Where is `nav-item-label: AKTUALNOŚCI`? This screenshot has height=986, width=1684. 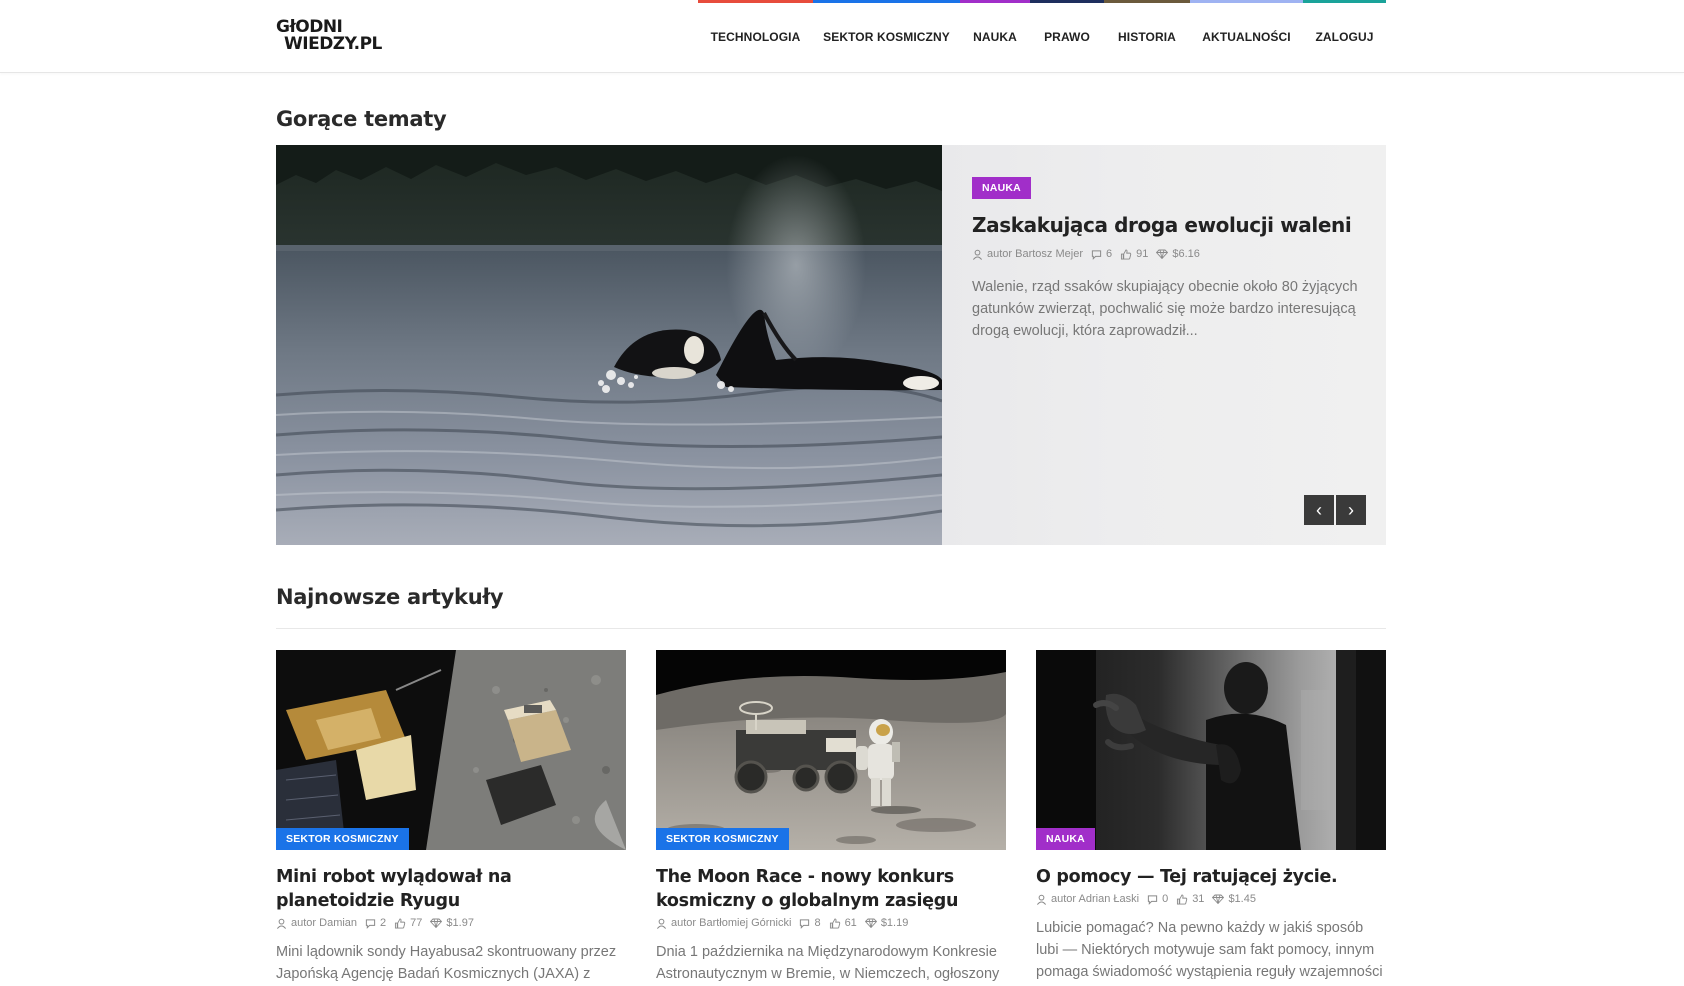 nav-item-label: AKTUALNOŚCI is located at coordinates (1246, 36).